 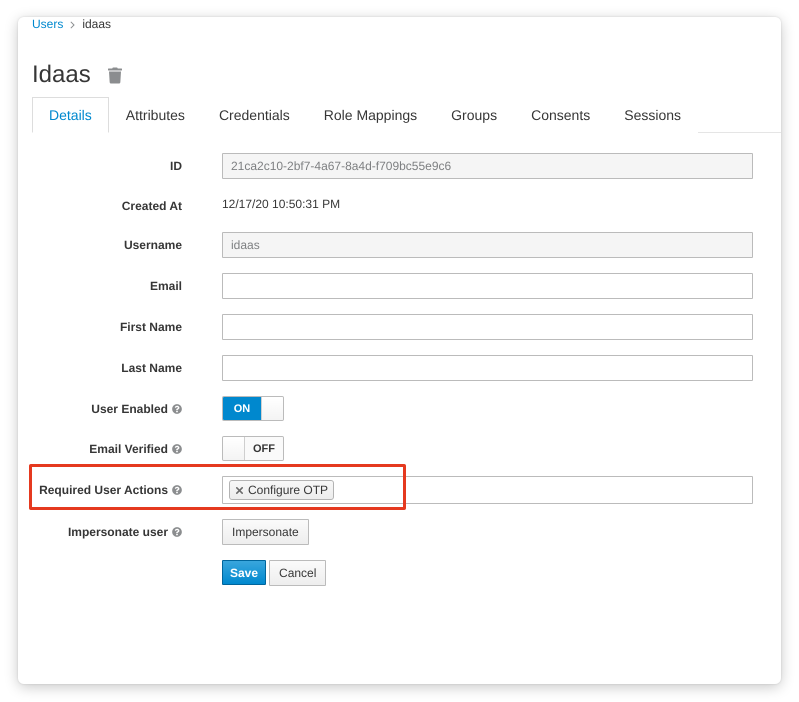 I want to click on toggle-switch: OFF, so click(x=253, y=448).